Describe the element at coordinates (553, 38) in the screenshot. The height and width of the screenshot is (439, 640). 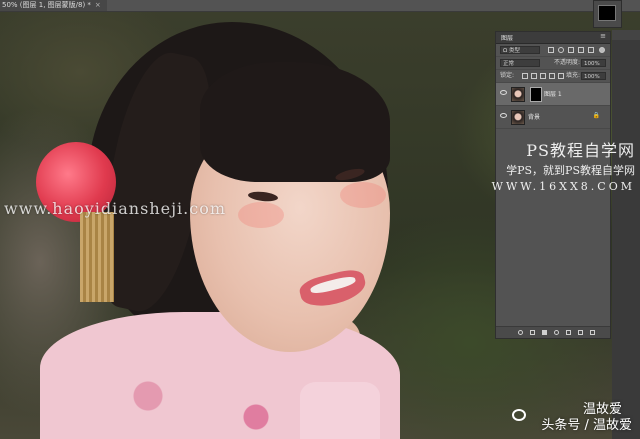
I see `layers-panel-titlebar: 图层 ≡` at that location.